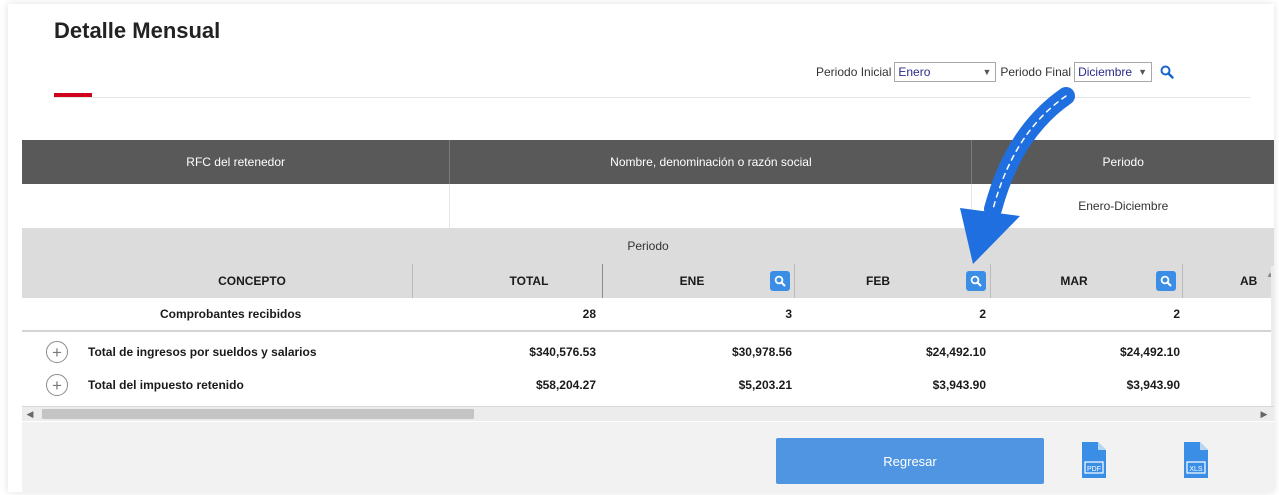 The width and height of the screenshot is (1279, 495). What do you see at coordinates (910, 461) in the screenshot?
I see `regresar-button: Regresar` at bounding box center [910, 461].